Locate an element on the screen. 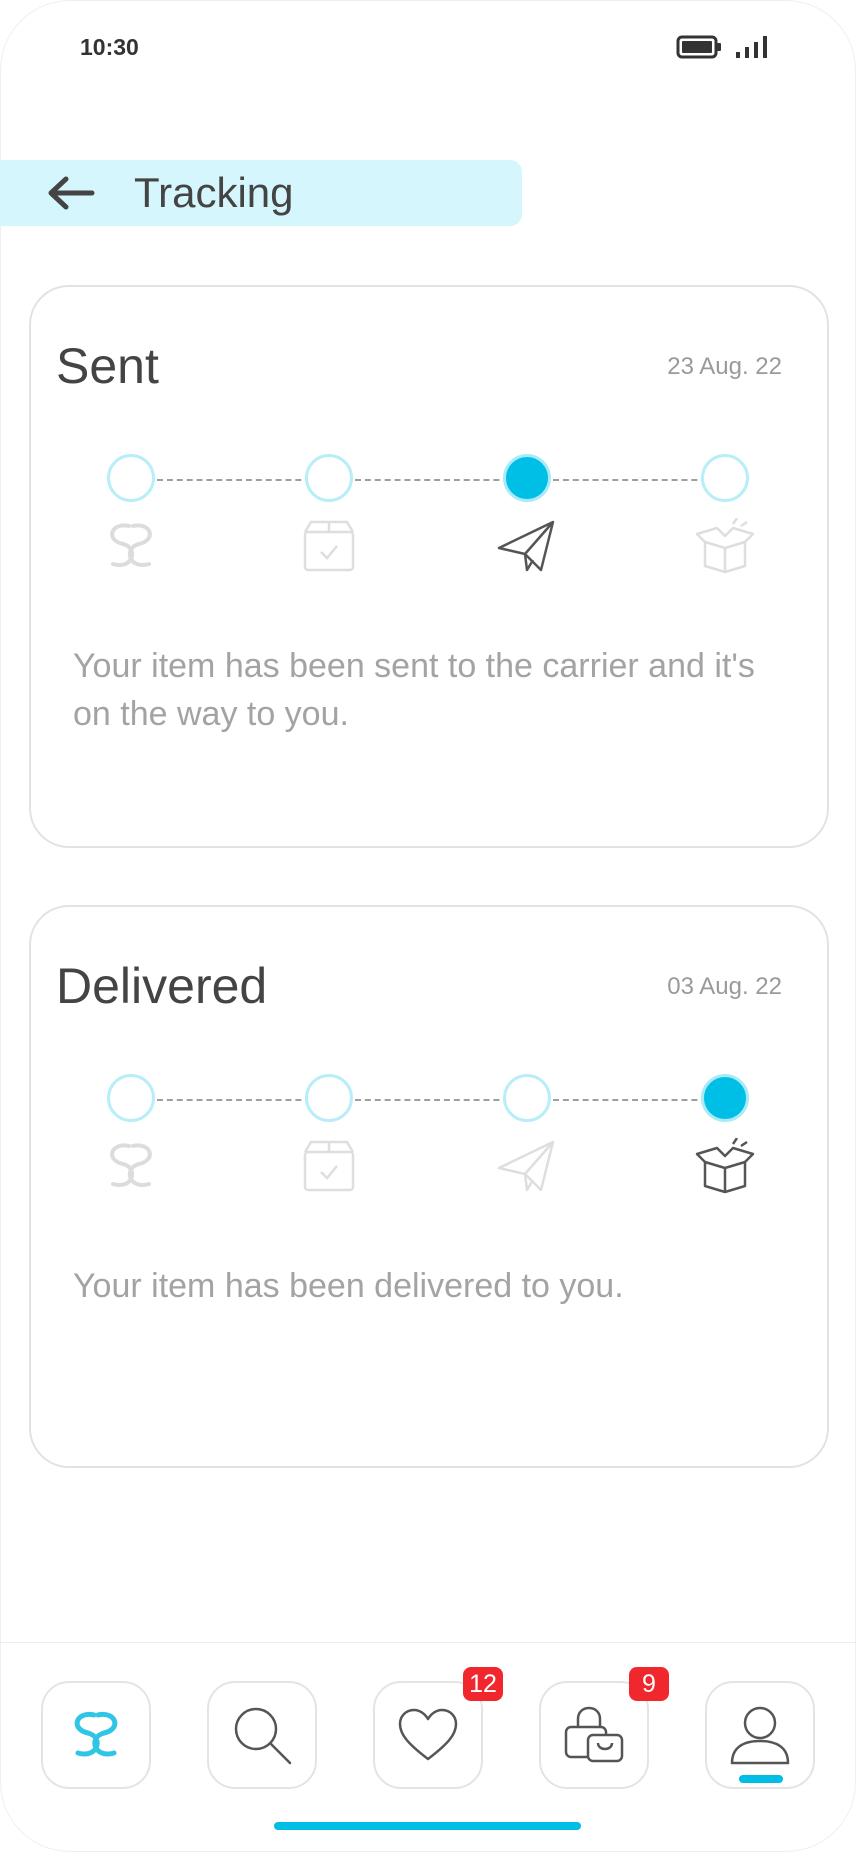 This screenshot has height=1852, width=856. search-icon is located at coordinates (263, 1736).